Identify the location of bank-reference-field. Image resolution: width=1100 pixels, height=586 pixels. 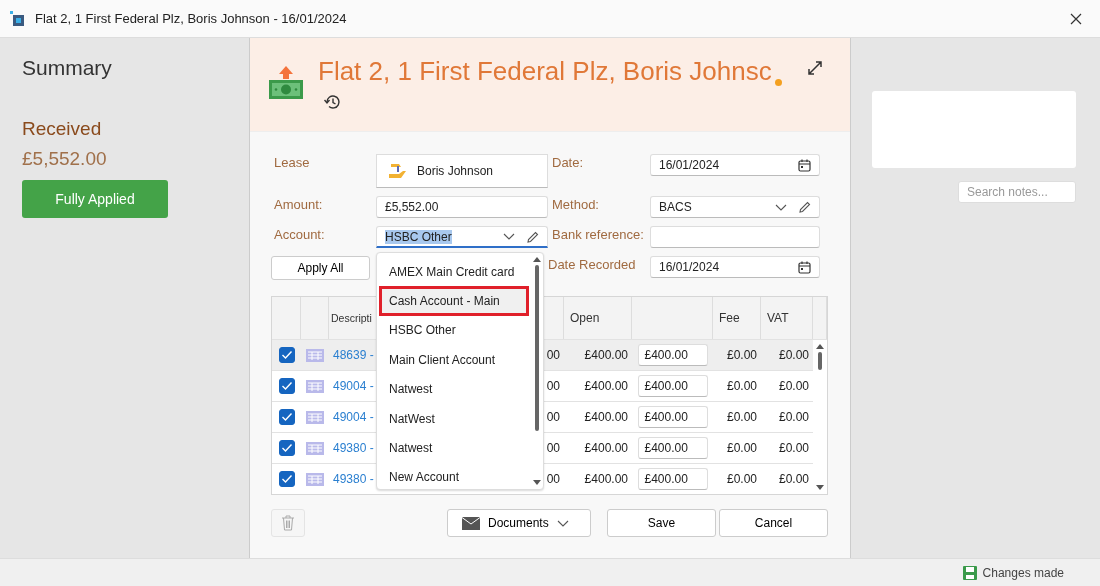
(735, 237).